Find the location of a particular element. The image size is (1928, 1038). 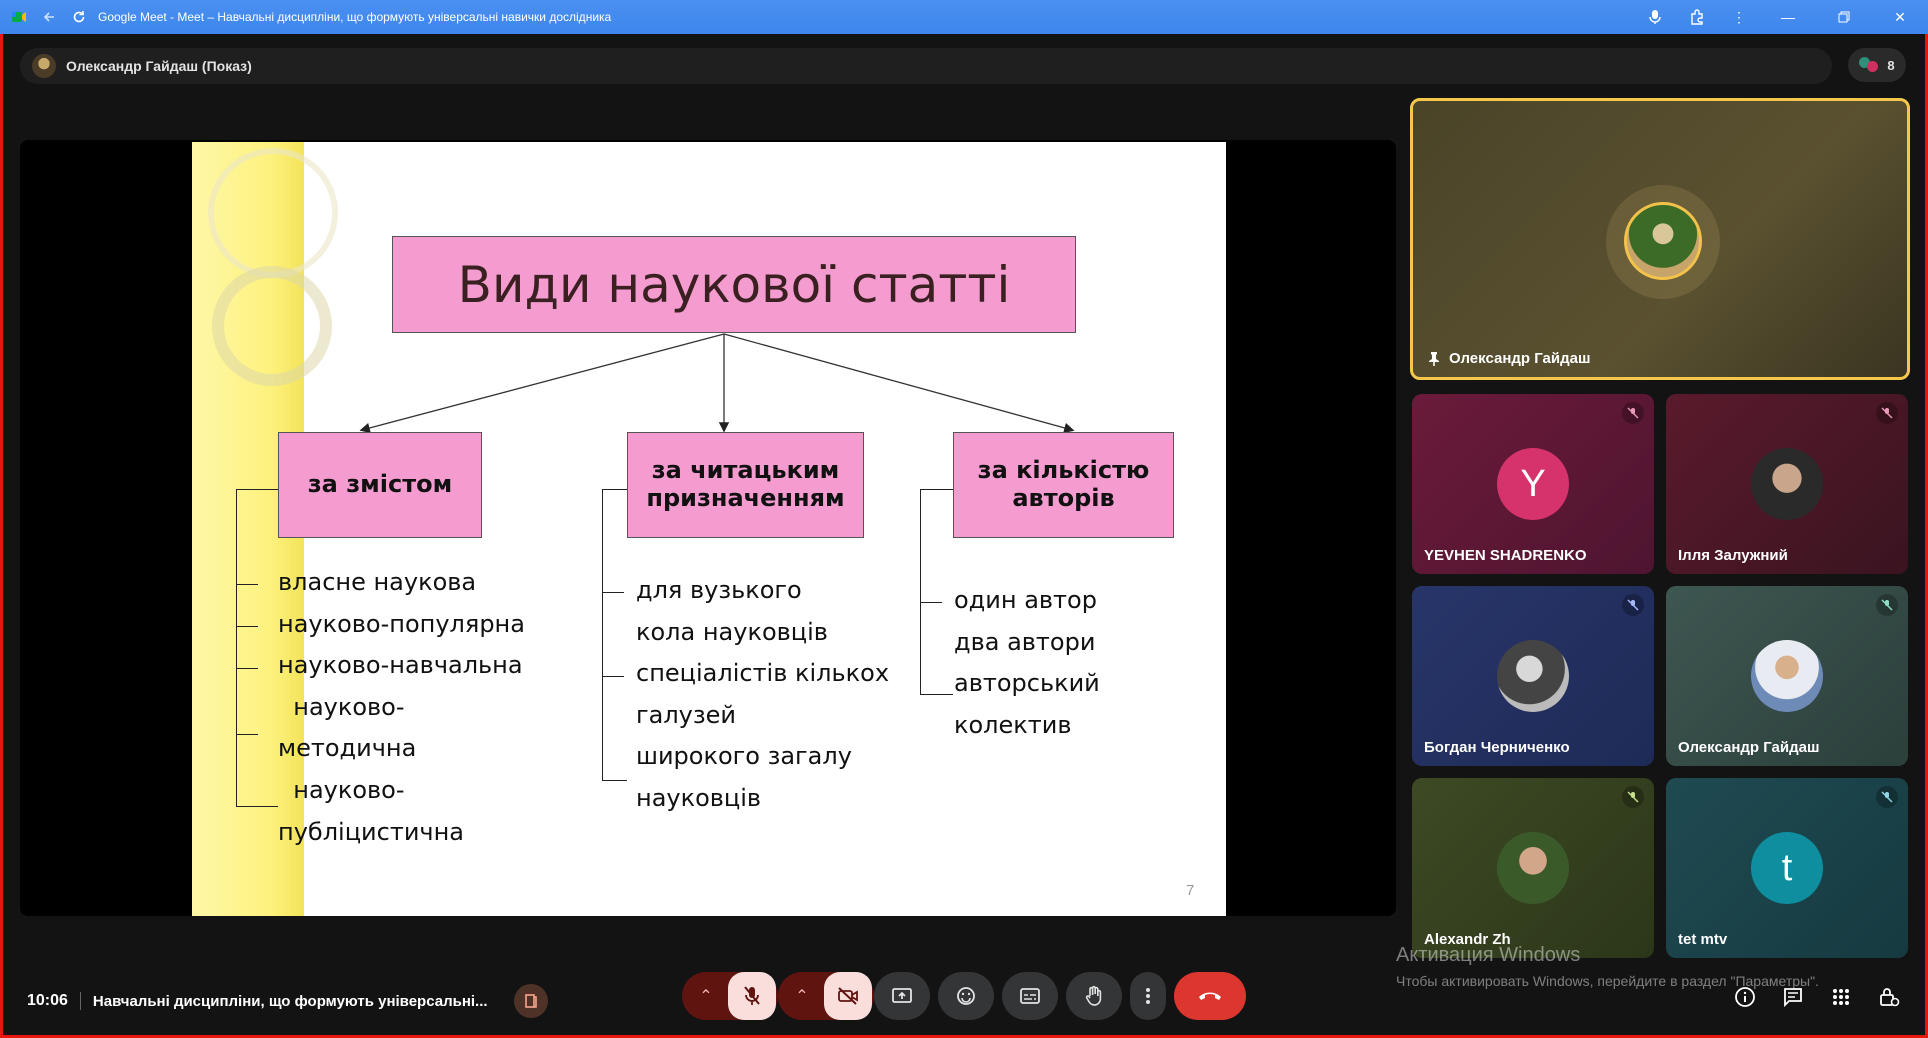

participant-name: Ілля Залужний is located at coordinates (1733, 555).